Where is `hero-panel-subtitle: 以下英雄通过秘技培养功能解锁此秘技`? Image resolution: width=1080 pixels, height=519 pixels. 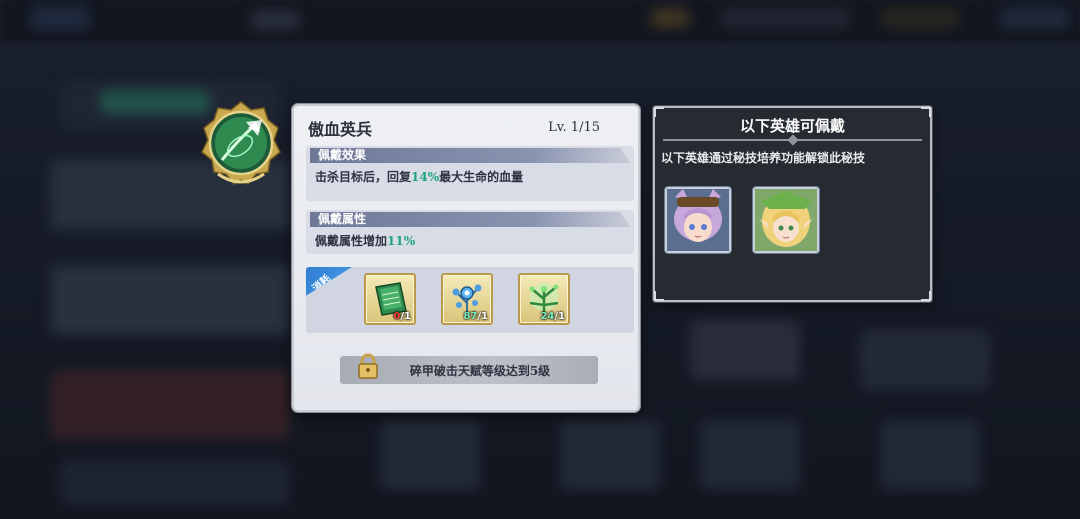 hero-panel-subtitle: 以下英雄通过秘技培养功能解锁此秘技 is located at coordinates (763, 158).